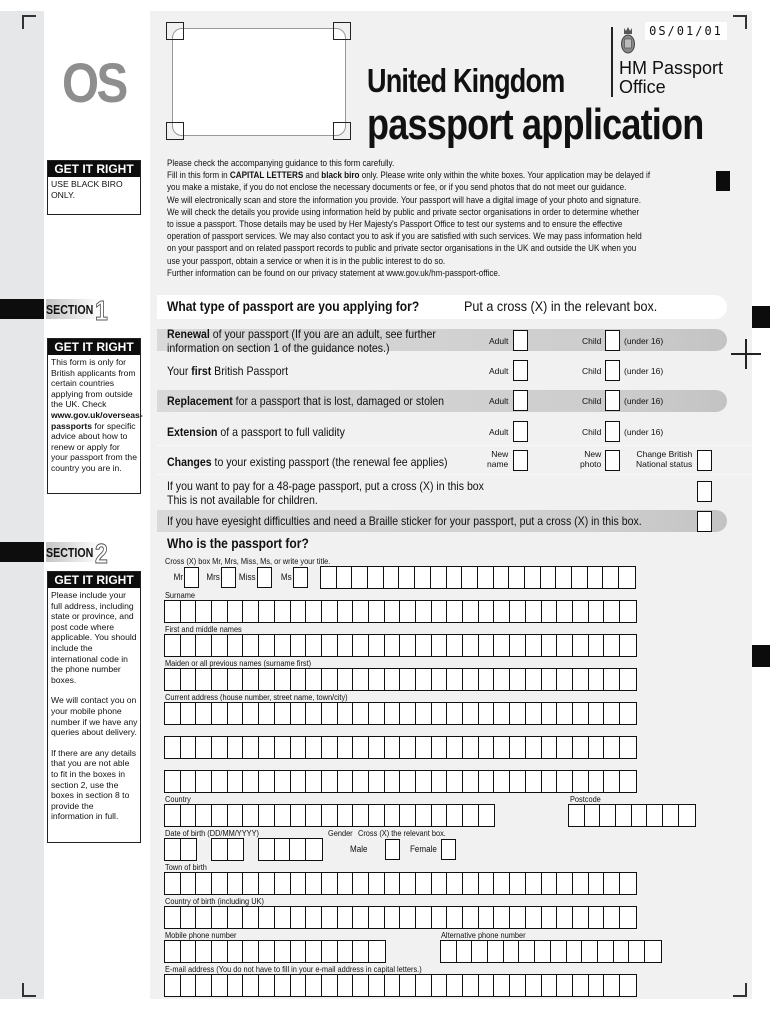 This screenshot has height=1024, width=770. I want to click on postcode-input-grid, so click(632, 815).